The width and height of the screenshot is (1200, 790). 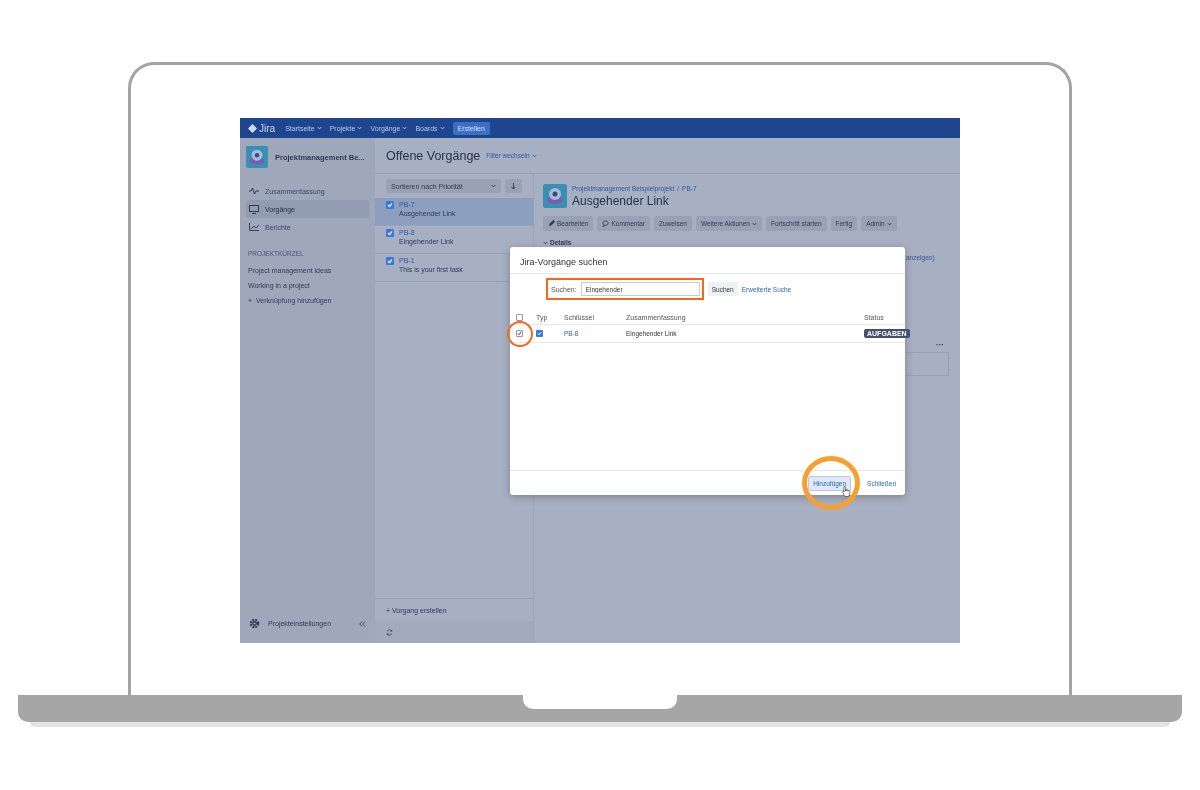 I want to click on refresh-icon, so click(x=389, y=632).